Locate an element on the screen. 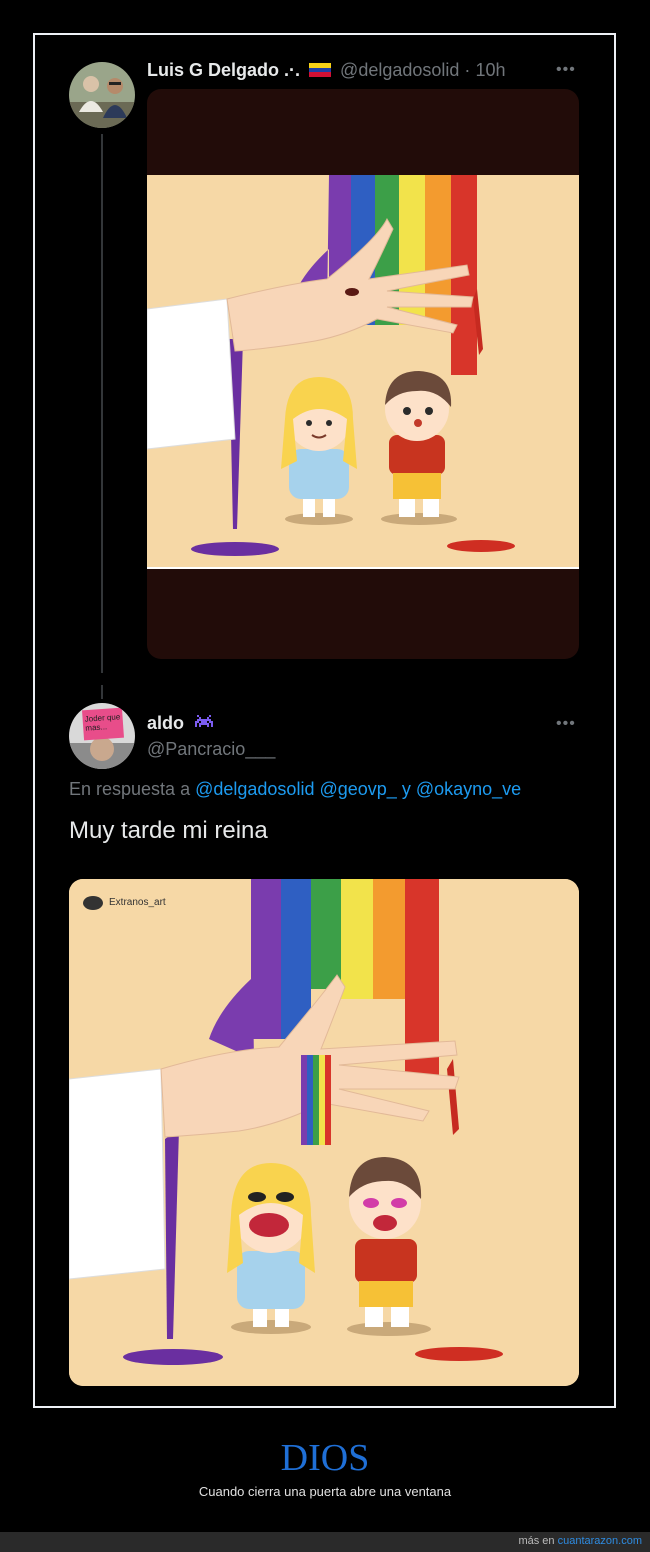 This screenshot has width=650, height=1552. caption-title: DIOS is located at coordinates (325, 1458).